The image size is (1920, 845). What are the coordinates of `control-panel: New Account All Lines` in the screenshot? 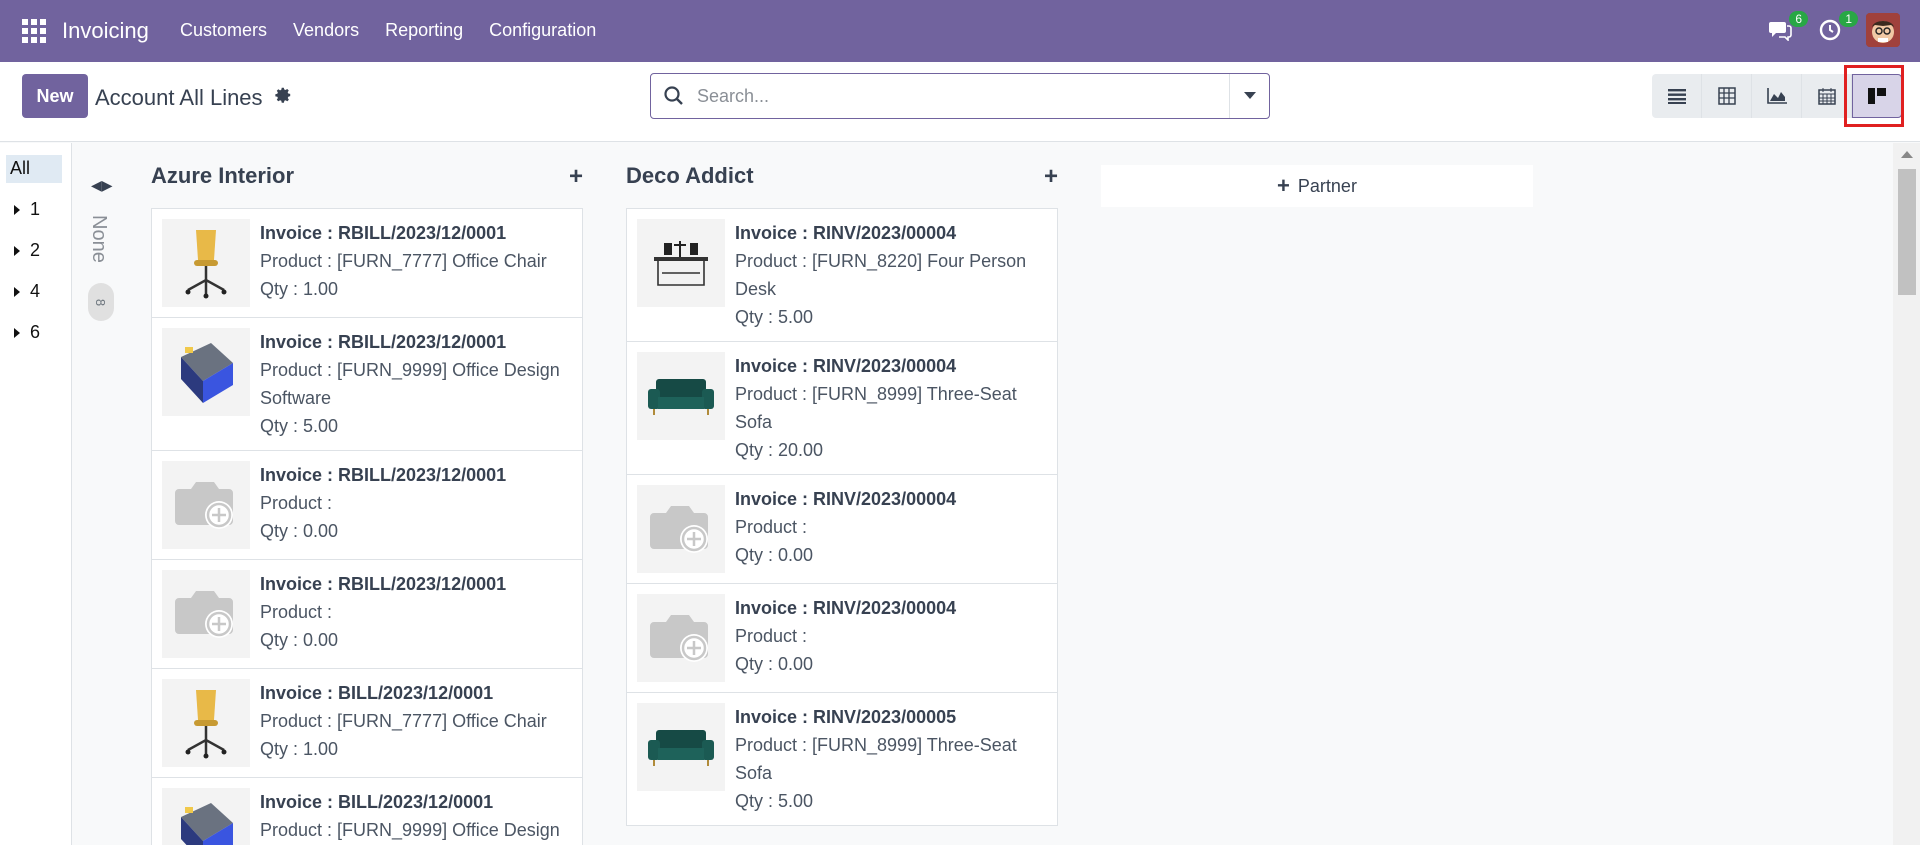 It's located at (960, 102).